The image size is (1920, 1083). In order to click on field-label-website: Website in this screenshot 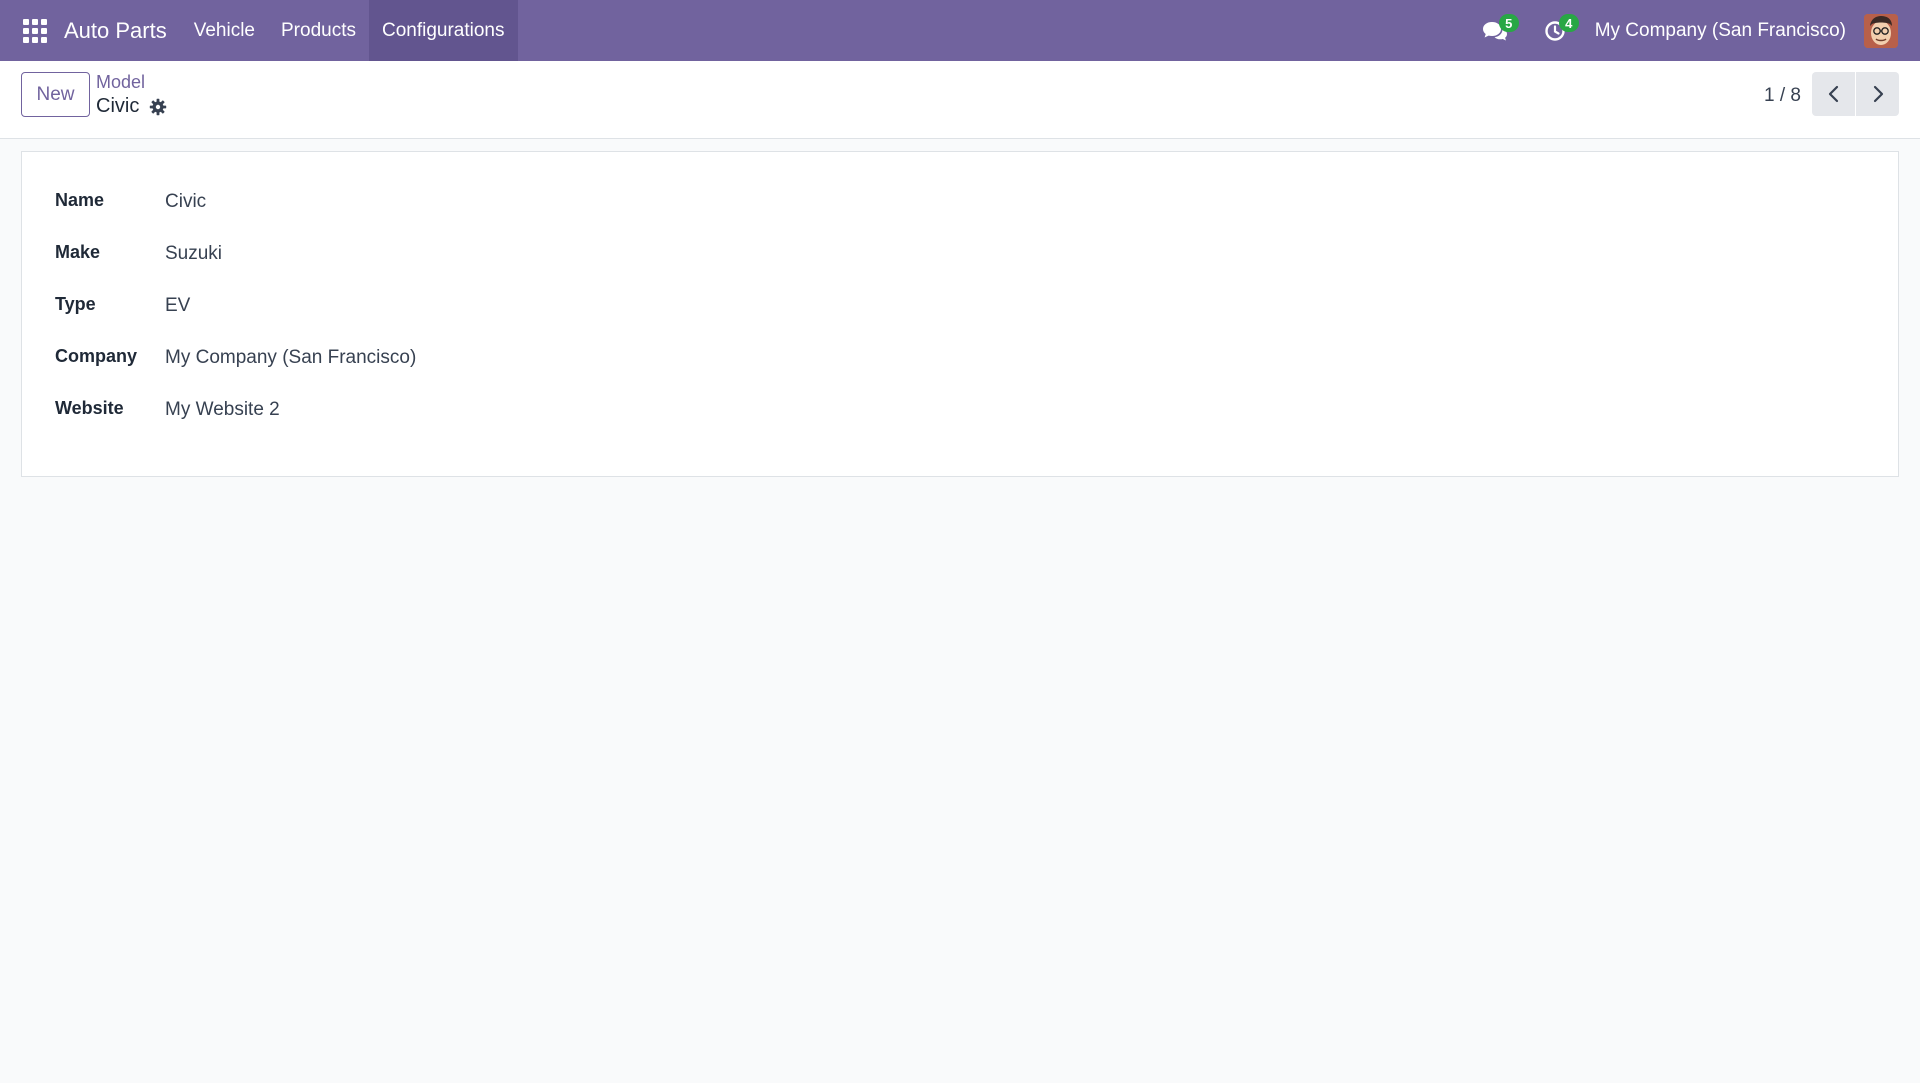, I will do `click(89, 407)`.